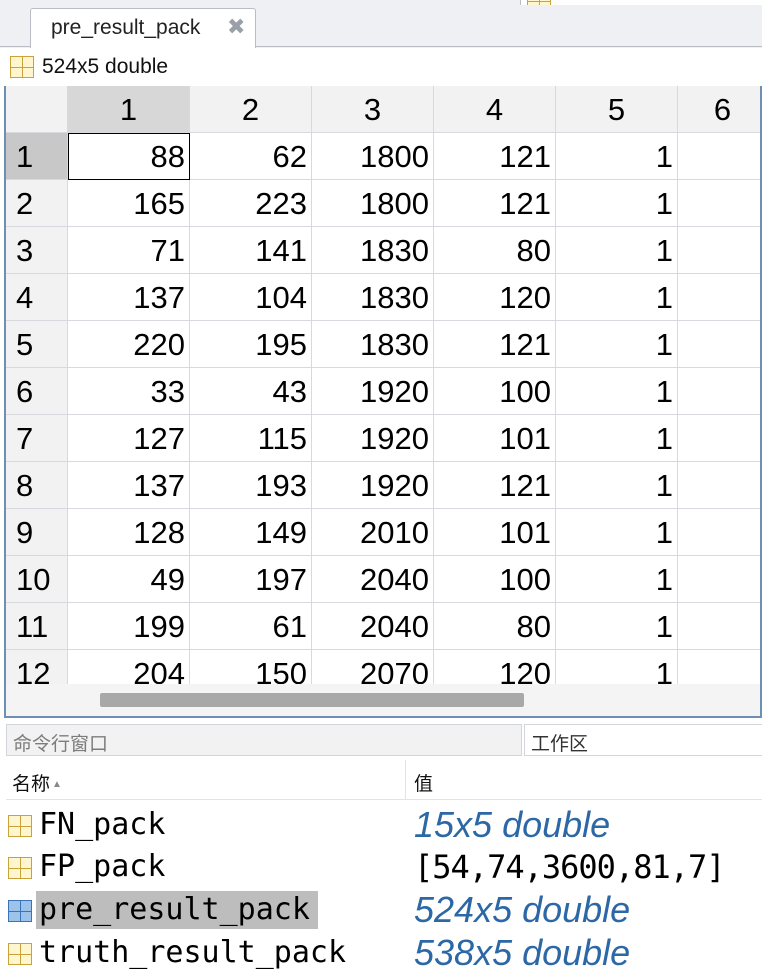  What do you see at coordinates (495, 109) in the screenshot?
I see `column-header: 4` at bounding box center [495, 109].